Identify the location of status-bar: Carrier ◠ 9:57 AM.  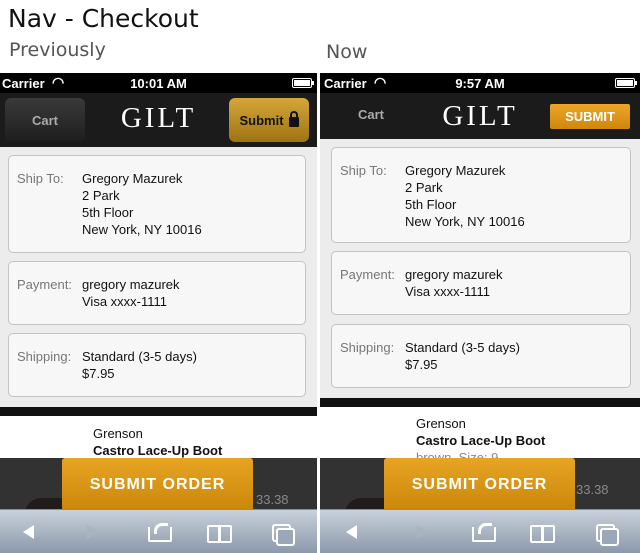
(480, 83).